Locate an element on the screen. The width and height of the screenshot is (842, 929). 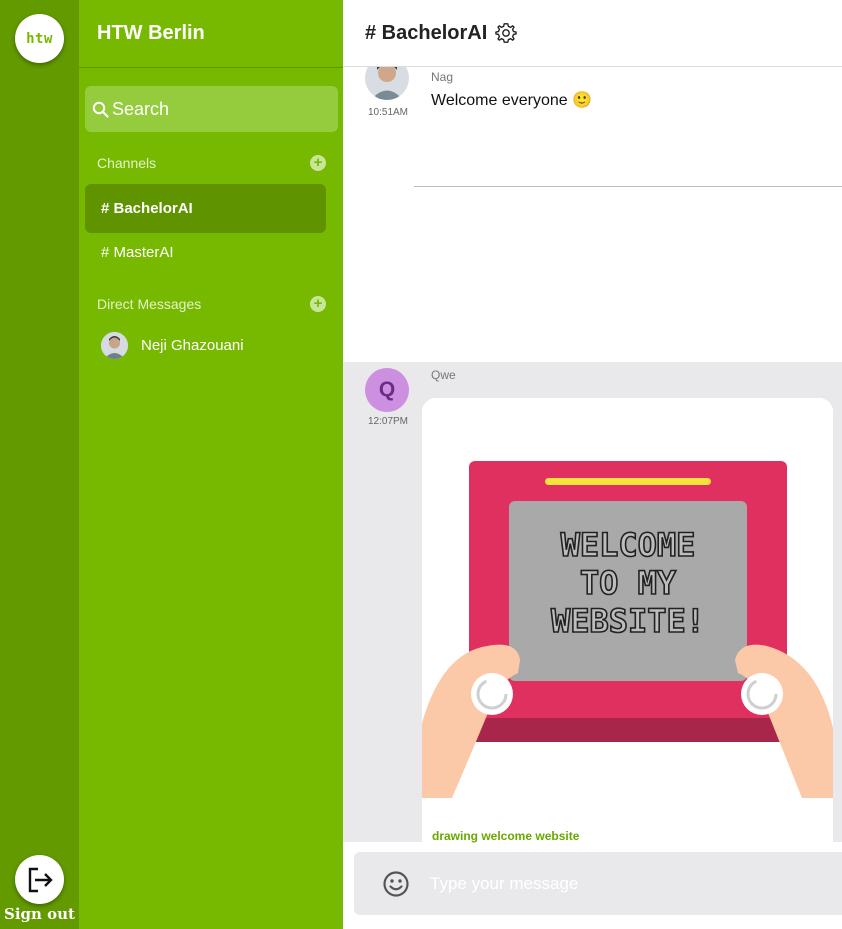
direct-messages-section-title: Direct Messages is located at coordinates (149, 304).